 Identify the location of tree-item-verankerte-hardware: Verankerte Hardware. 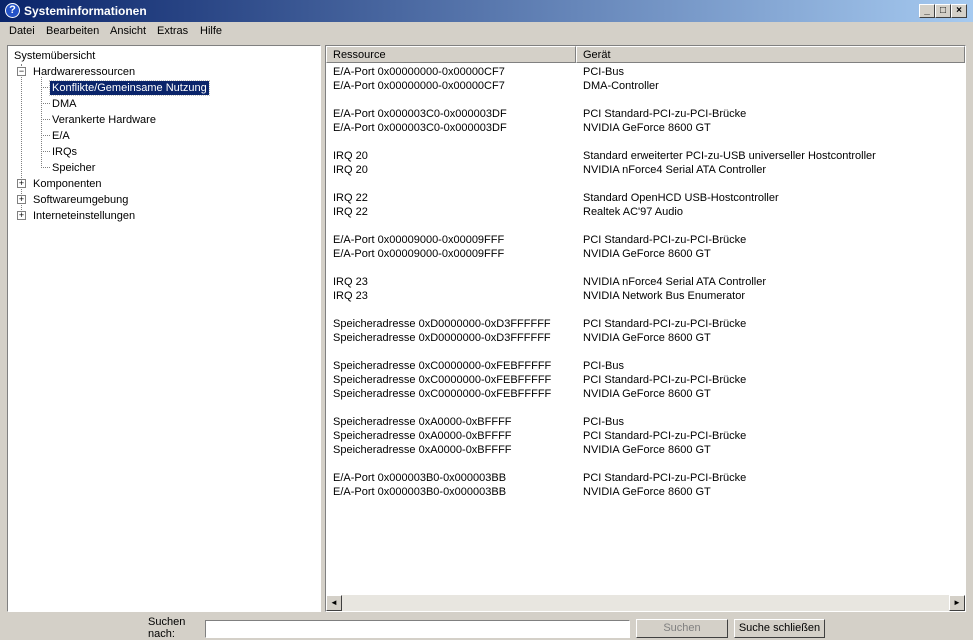
(104, 120).